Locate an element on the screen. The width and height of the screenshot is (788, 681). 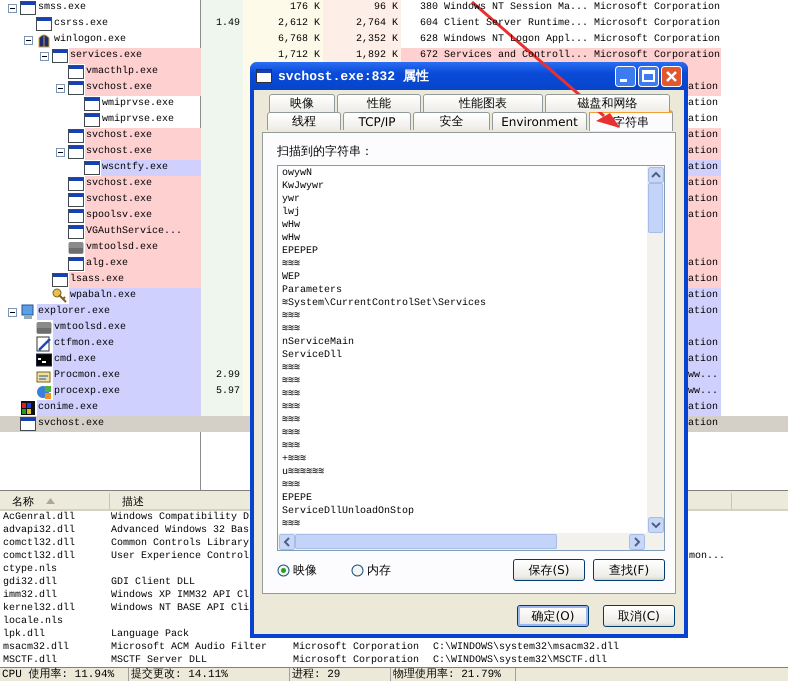
table-cell: kernel32.dll is located at coordinates (39, 608).